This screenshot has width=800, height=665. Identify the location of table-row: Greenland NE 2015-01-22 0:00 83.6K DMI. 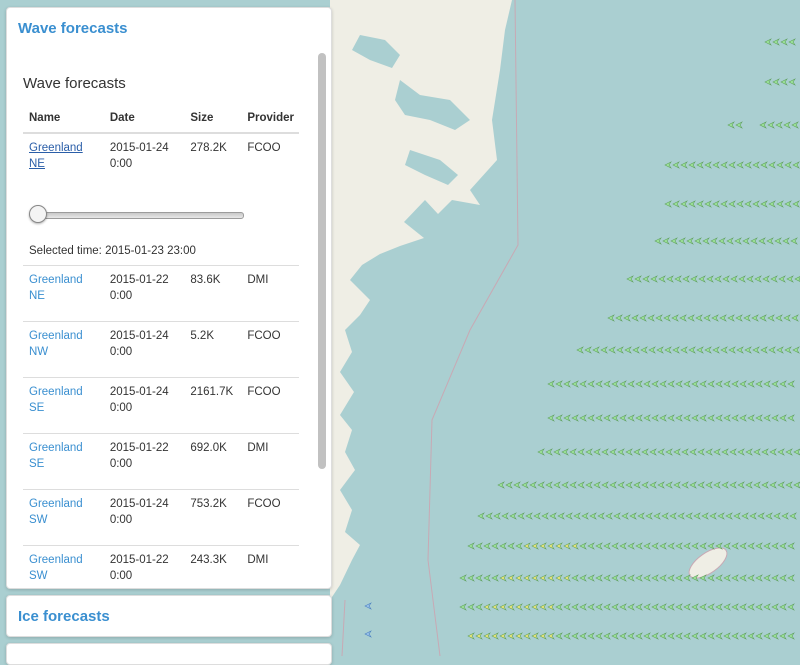
(161, 293).